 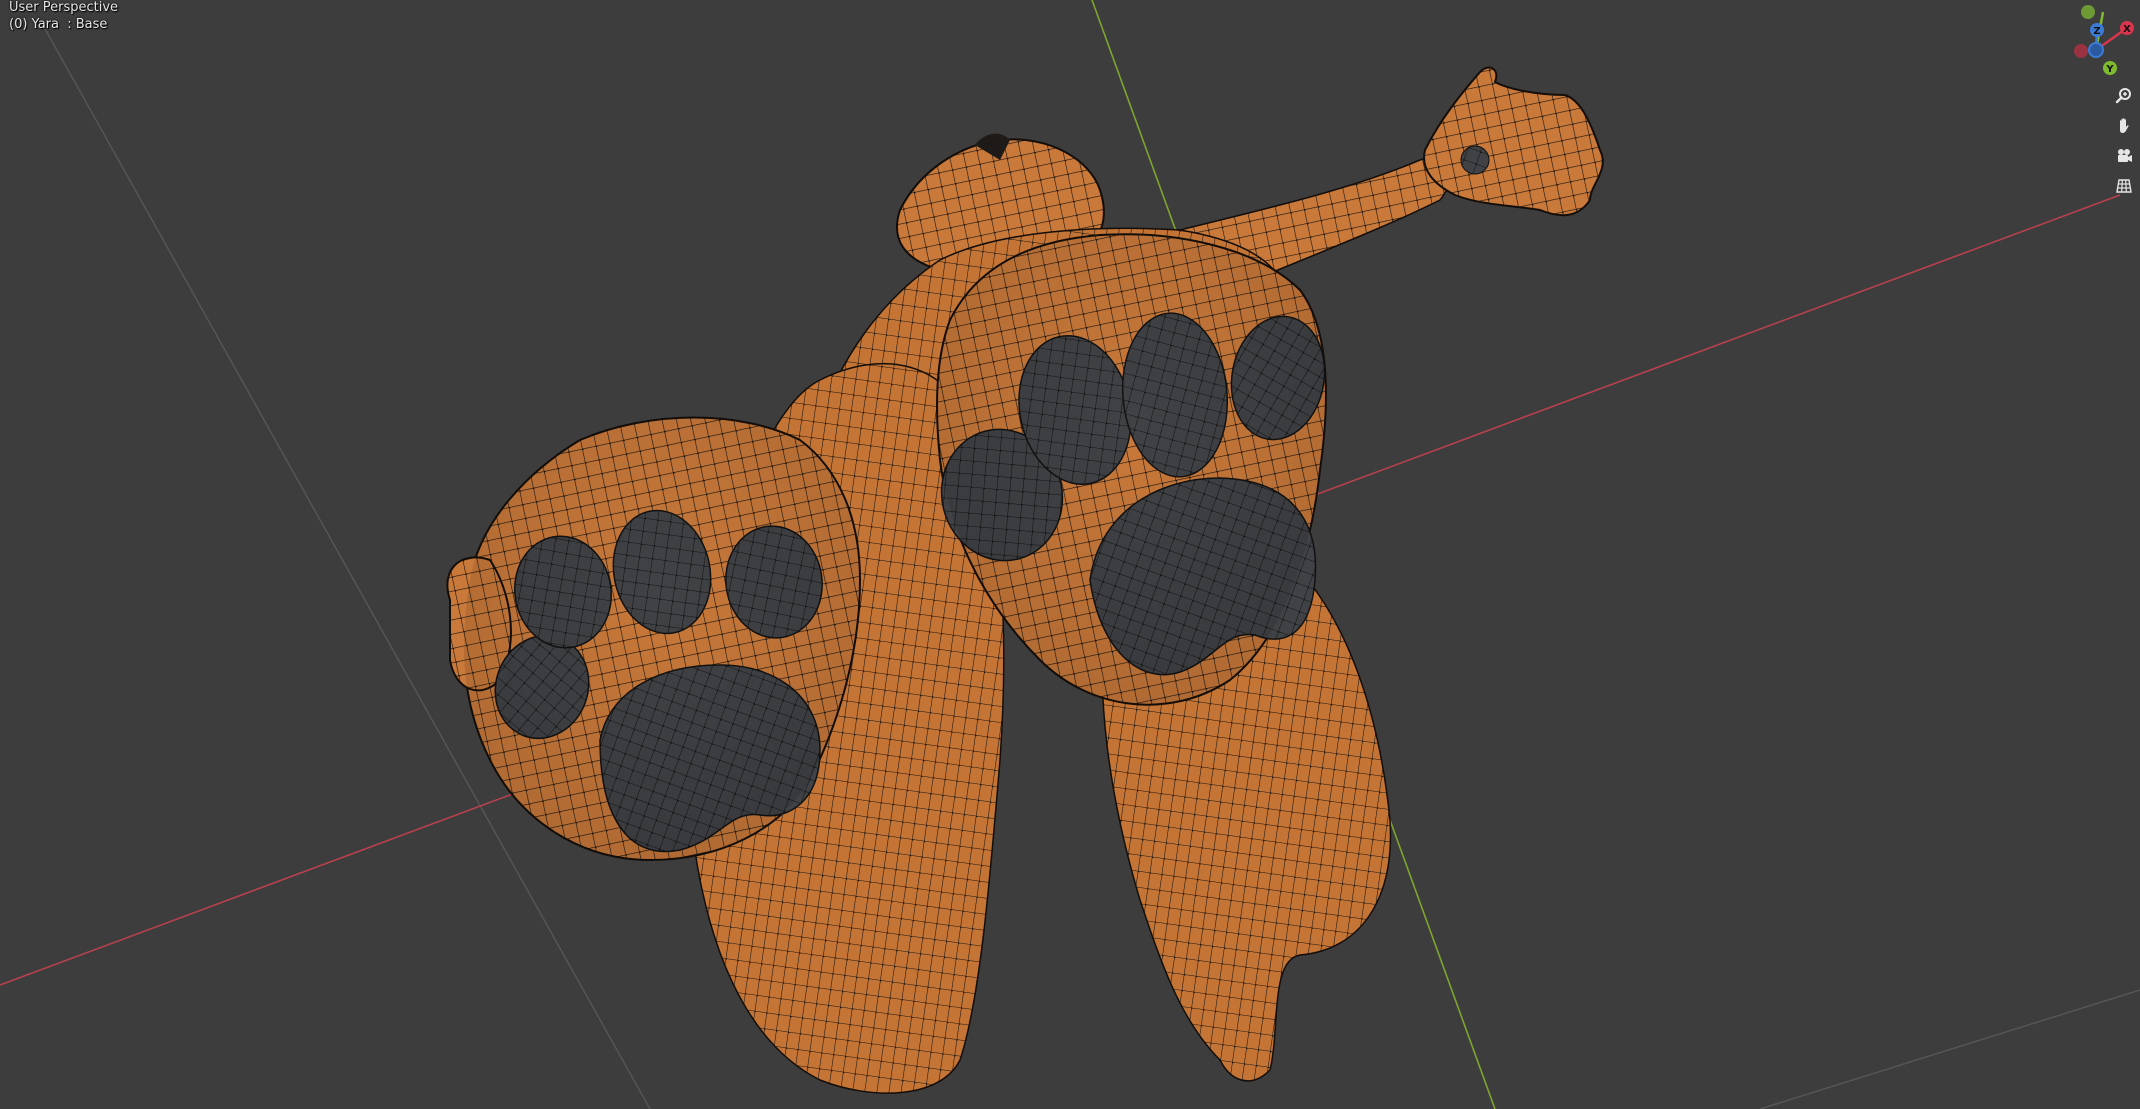 I want to click on gizmo-y-neg, so click(x=2081, y=51).